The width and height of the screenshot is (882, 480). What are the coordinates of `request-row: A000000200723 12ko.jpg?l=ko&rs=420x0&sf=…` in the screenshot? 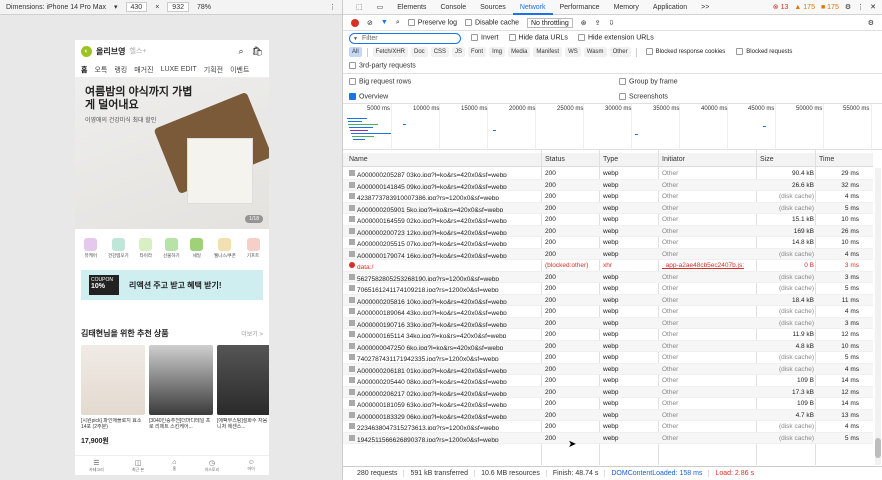 It's located at (608, 231).